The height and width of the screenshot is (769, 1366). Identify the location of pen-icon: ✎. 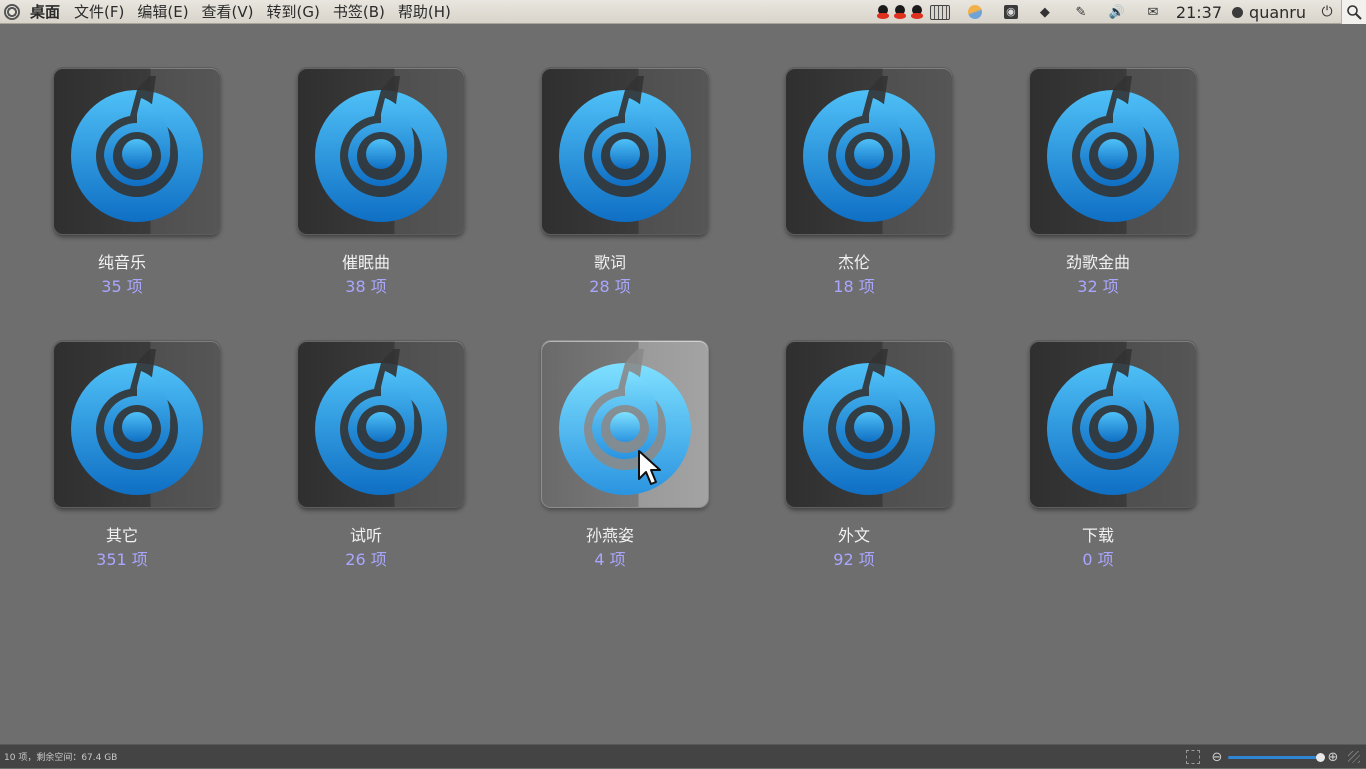
(1081, 12).